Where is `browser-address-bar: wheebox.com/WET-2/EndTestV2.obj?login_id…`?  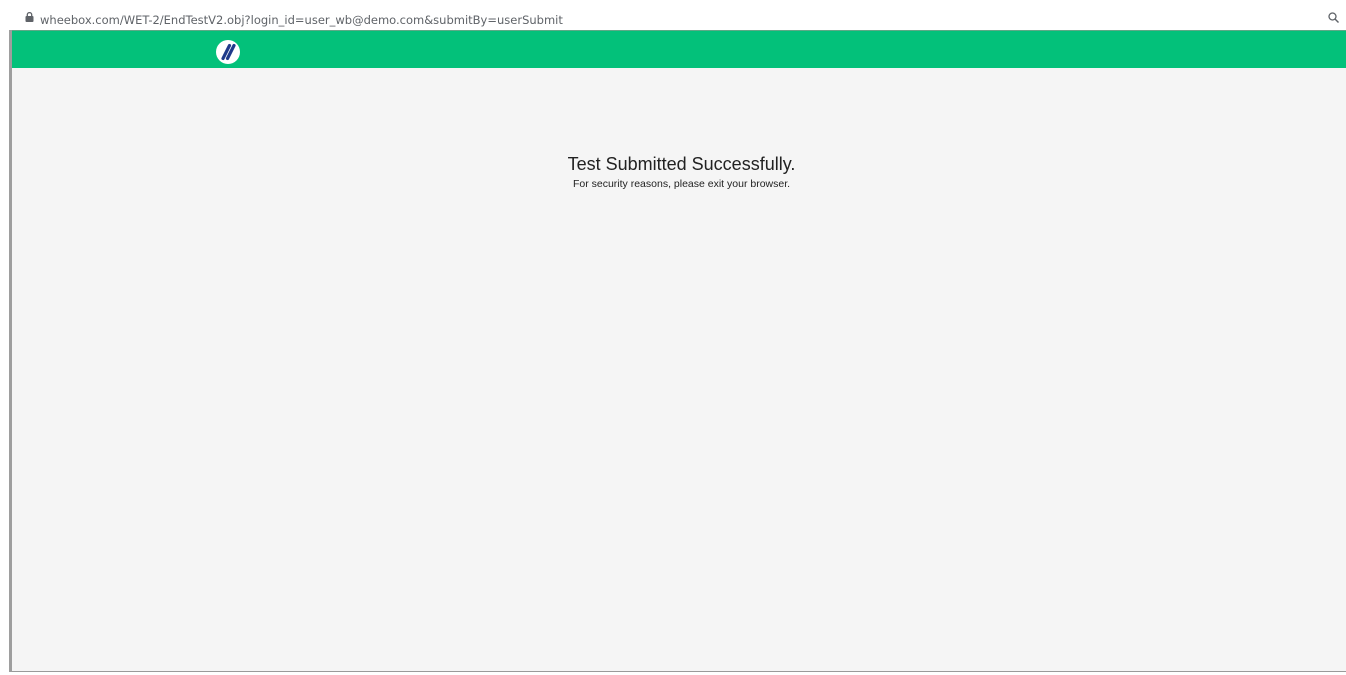 browser-address-bar: wheebox.com/WET-2/EndTestV2.obj?login_id… is located at coordinates (673, 15).